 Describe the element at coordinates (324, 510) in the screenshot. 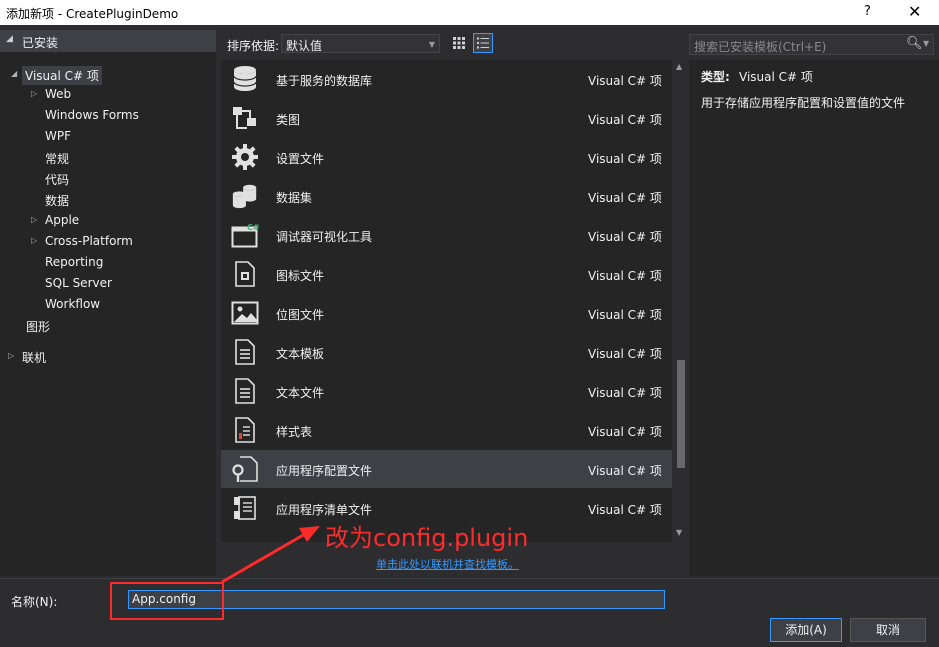

I see `template-name: 应用程序清单文件` at that location.